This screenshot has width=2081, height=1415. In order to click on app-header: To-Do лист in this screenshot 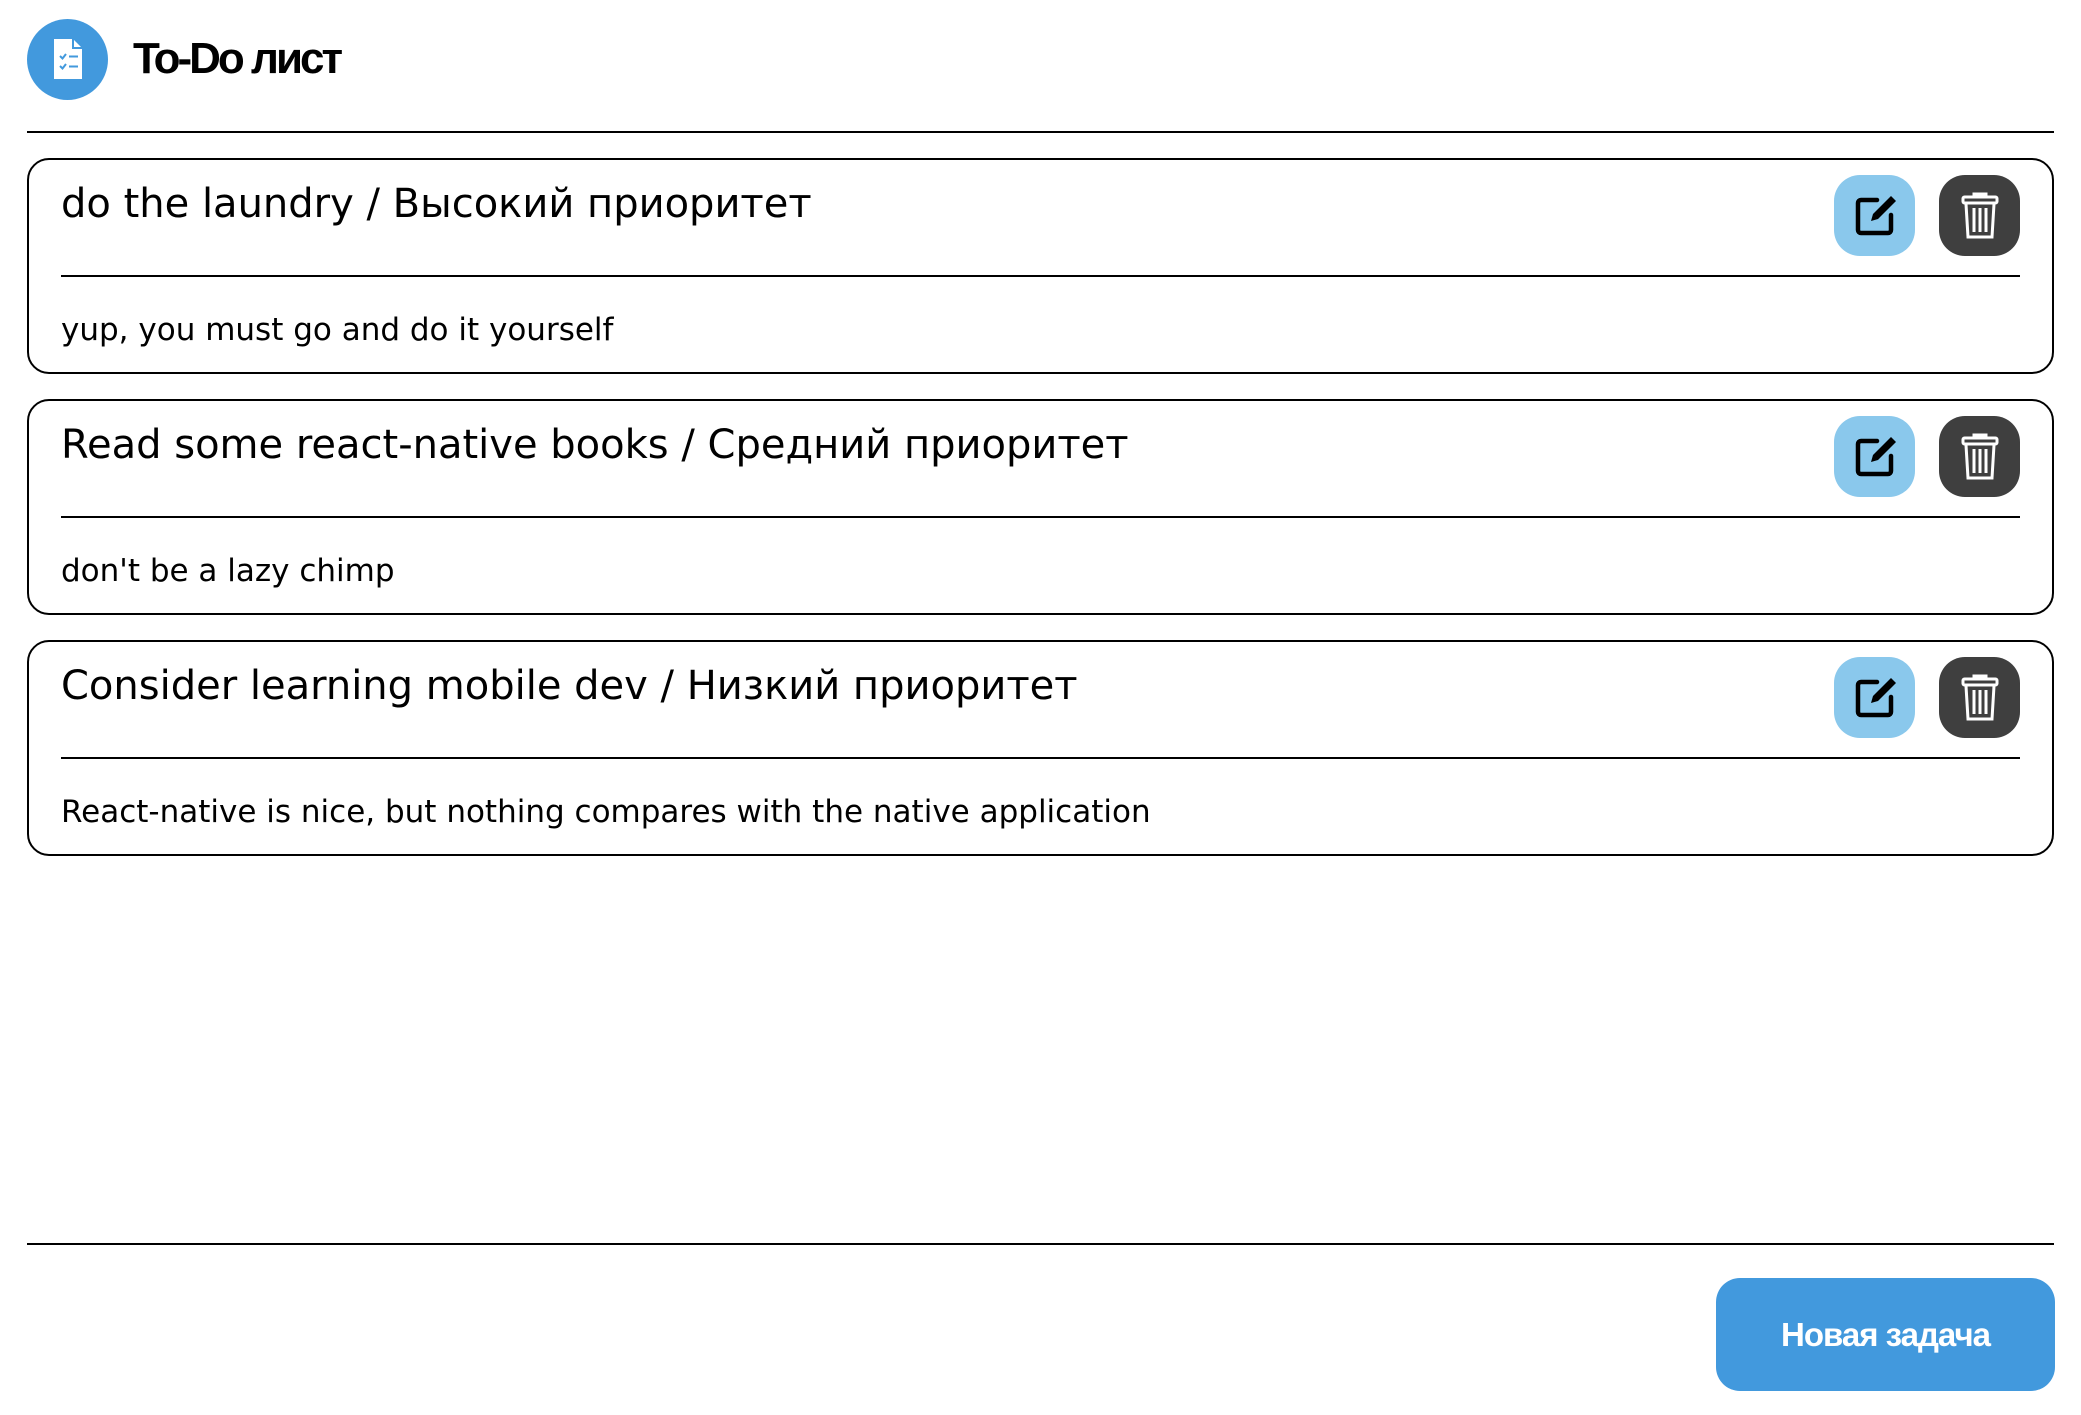, I will do `click(185, 59)`.